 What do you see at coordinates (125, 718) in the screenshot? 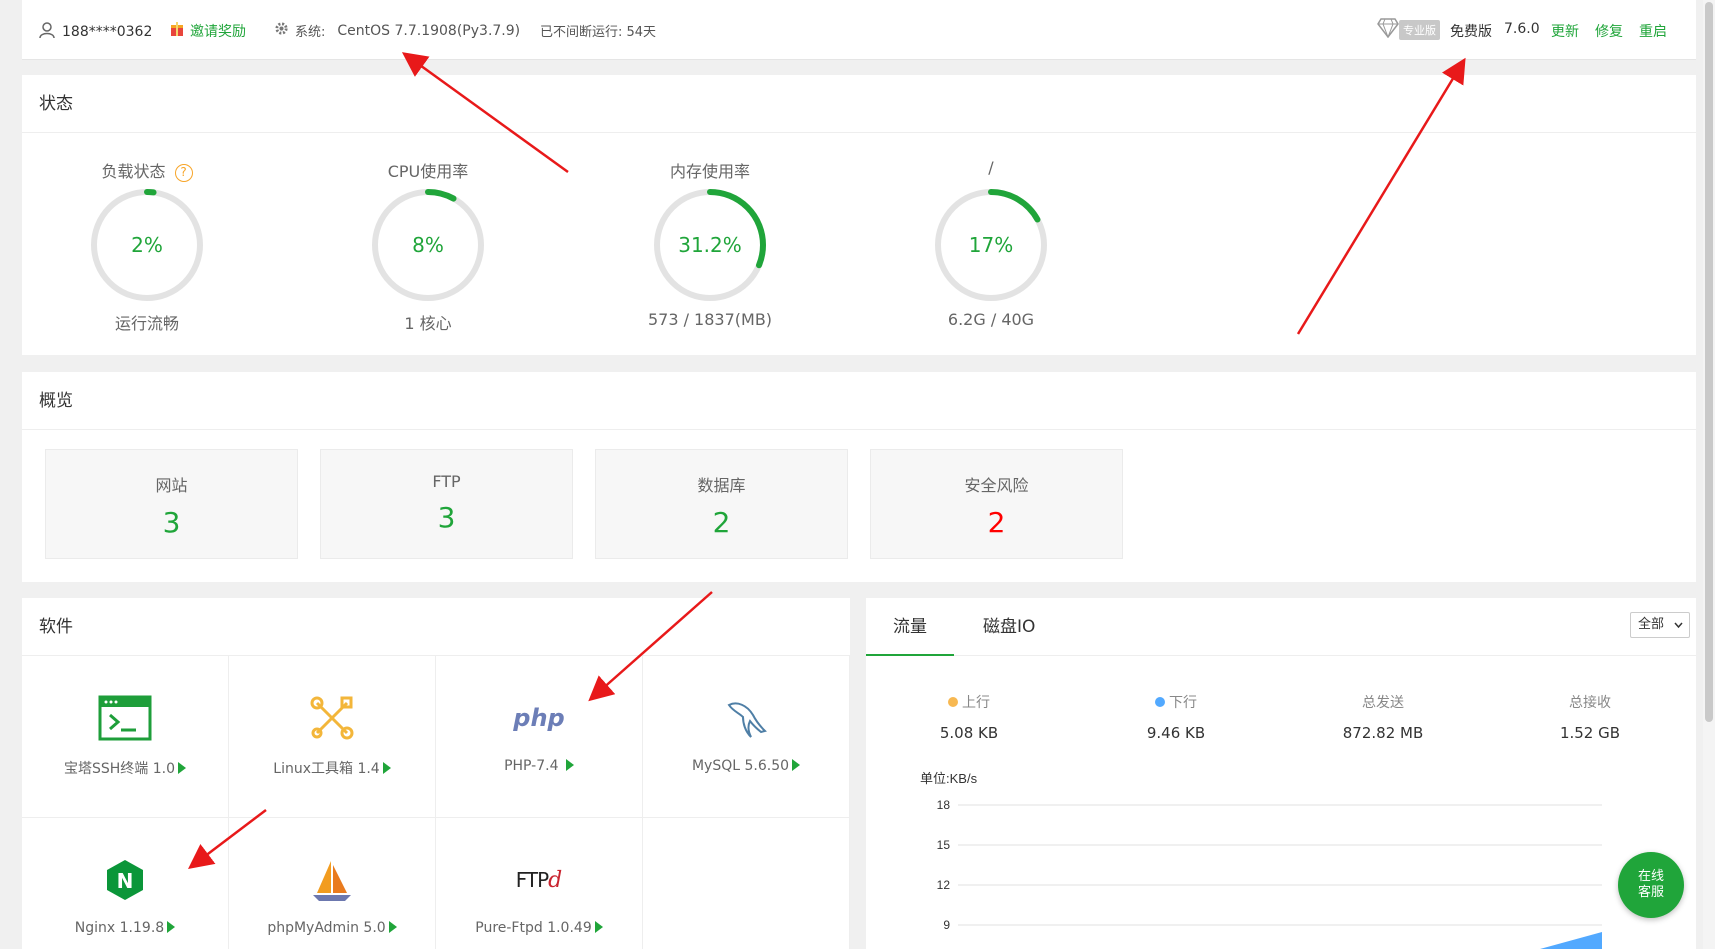
I see `terminal-icon` at bounding box center [125, 718].